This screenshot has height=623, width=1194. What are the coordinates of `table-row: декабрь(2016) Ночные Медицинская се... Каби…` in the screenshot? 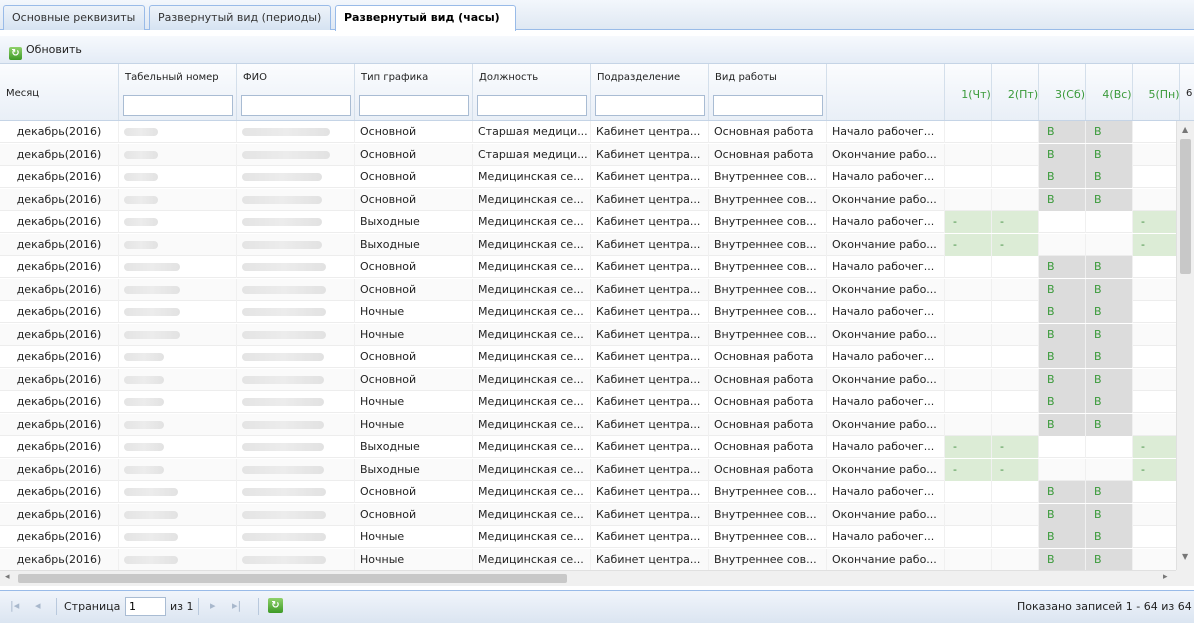 It's located at (588, 537).